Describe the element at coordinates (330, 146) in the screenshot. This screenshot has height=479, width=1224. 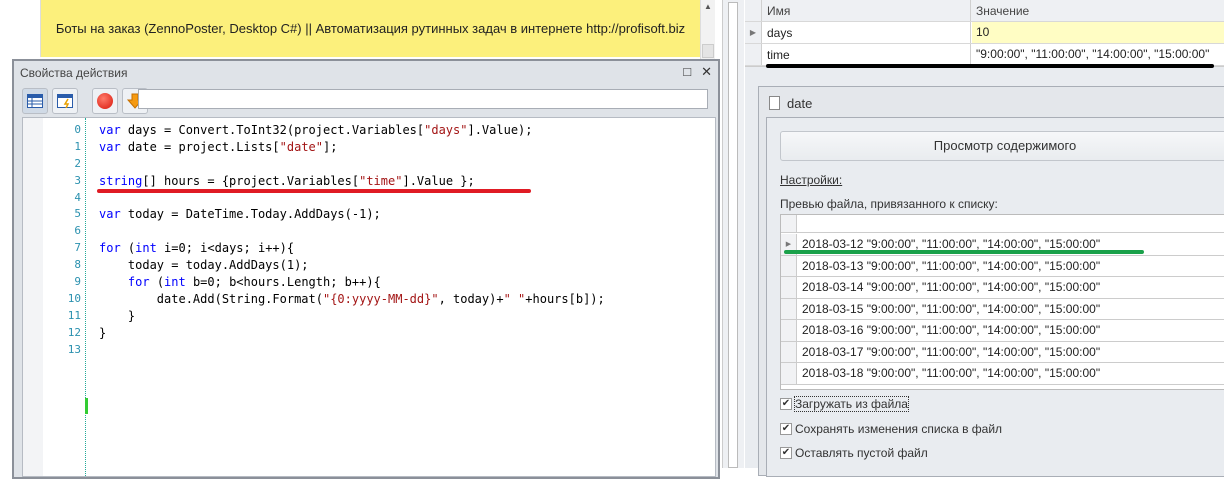
I see `code-token: ];` at that location.